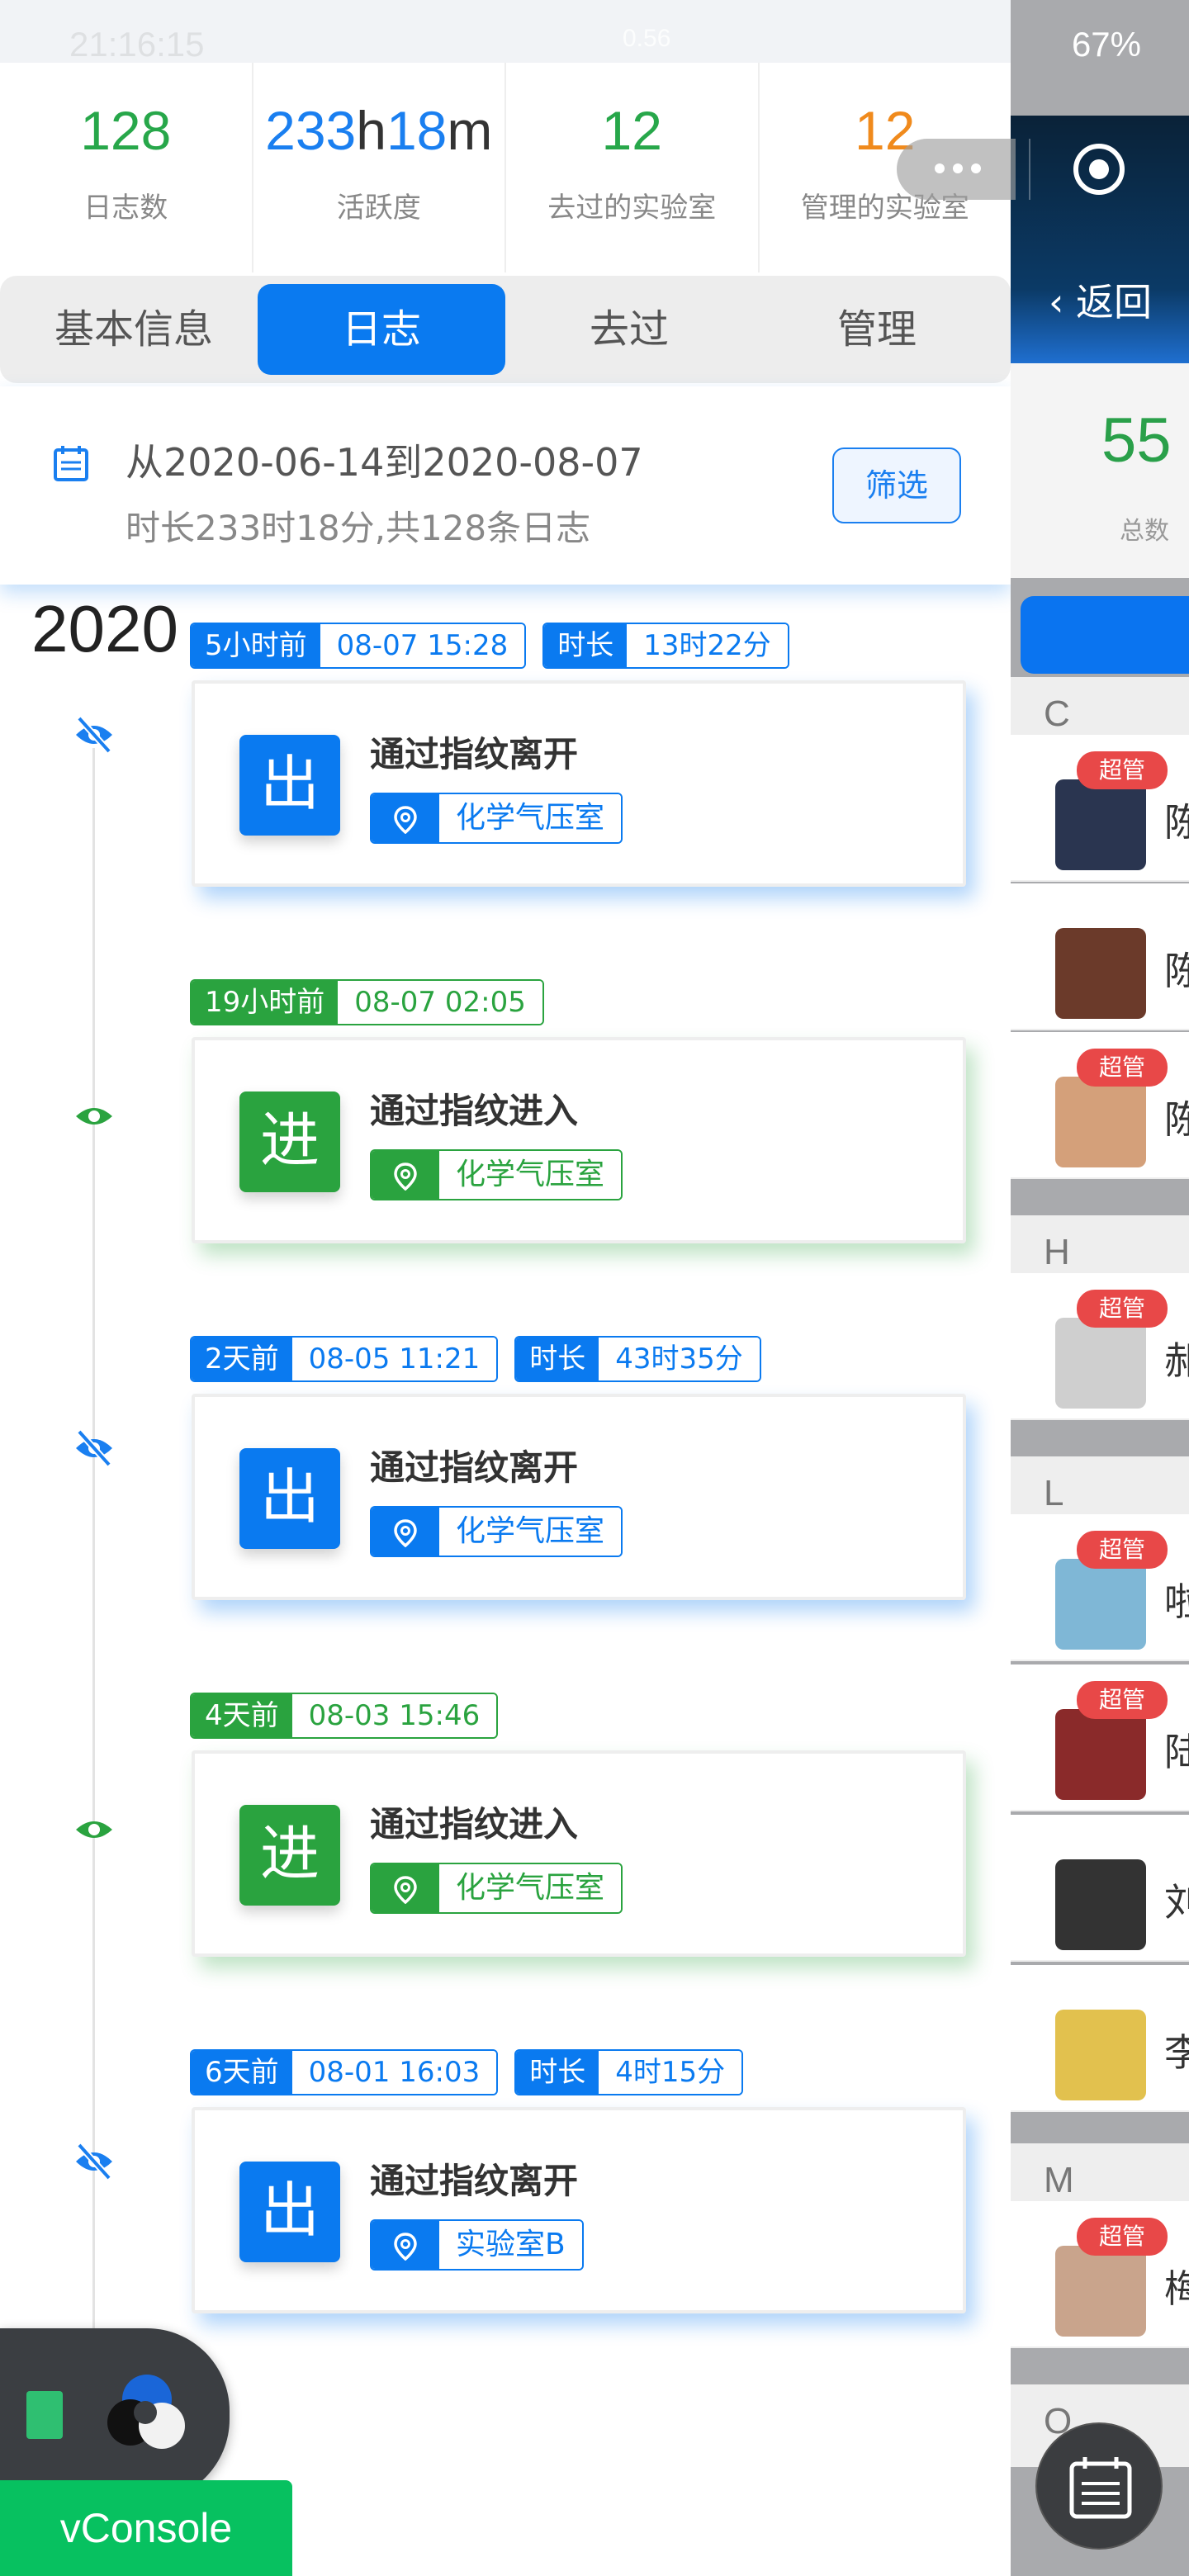 Image resolution: width=1189 pixels, height=2576 pixels. What do you see at coordinates (1144, 531) in the screenshot?
I see `total-count-label: 总数` at bounding box center [1144, 531].